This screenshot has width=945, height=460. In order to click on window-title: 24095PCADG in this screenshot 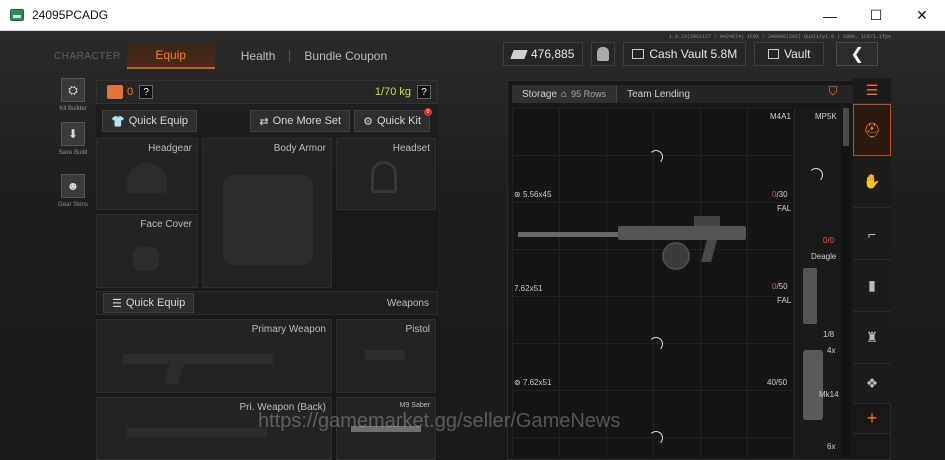, I will do `click(70, 15)`.